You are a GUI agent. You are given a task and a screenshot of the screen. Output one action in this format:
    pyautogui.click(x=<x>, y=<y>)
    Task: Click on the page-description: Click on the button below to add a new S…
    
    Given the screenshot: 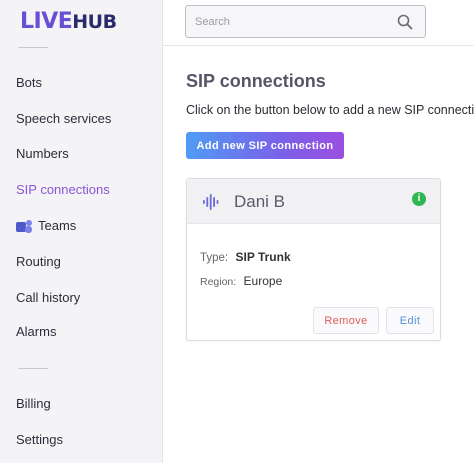 What is the action you would take?
    pyautogui.click(x=330, y=110)
    